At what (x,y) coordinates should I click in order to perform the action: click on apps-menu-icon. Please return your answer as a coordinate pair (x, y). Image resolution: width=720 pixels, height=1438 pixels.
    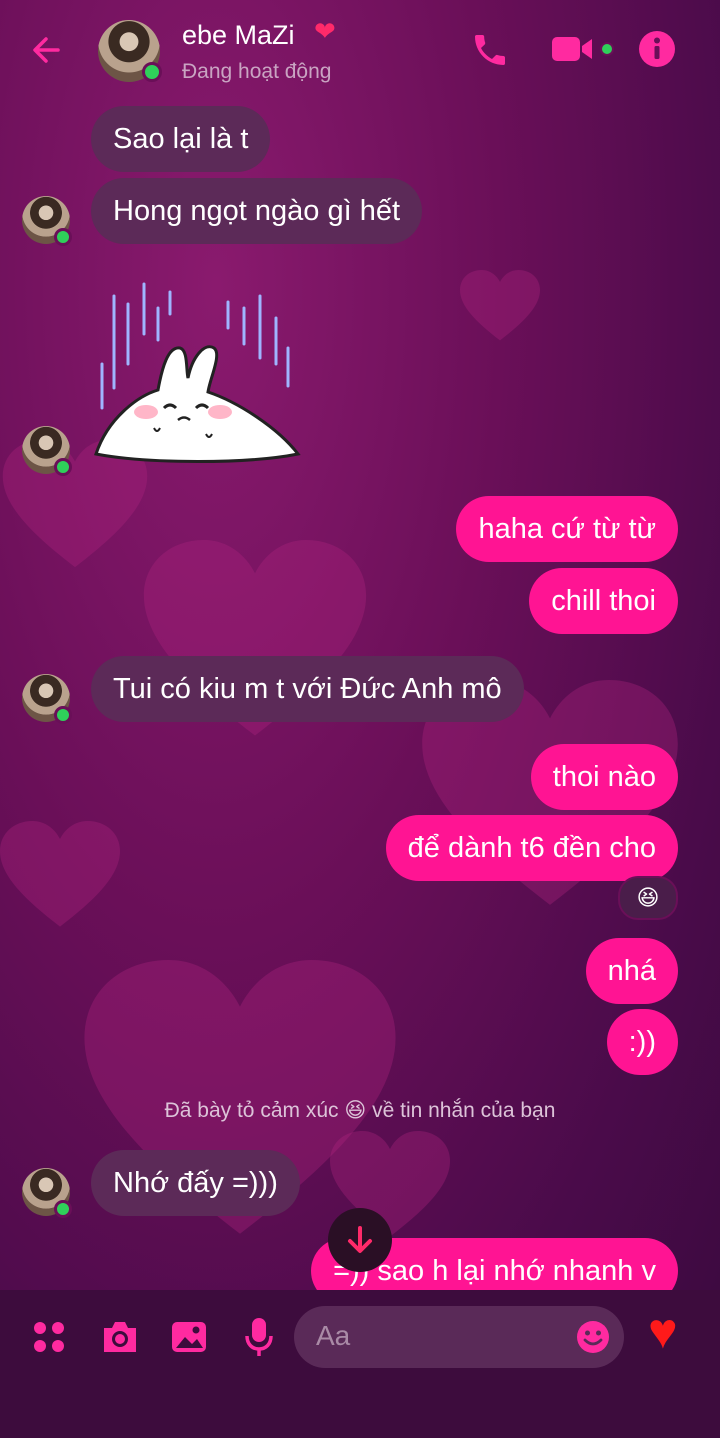
    Looking at the image, I should click on (49, 1337).